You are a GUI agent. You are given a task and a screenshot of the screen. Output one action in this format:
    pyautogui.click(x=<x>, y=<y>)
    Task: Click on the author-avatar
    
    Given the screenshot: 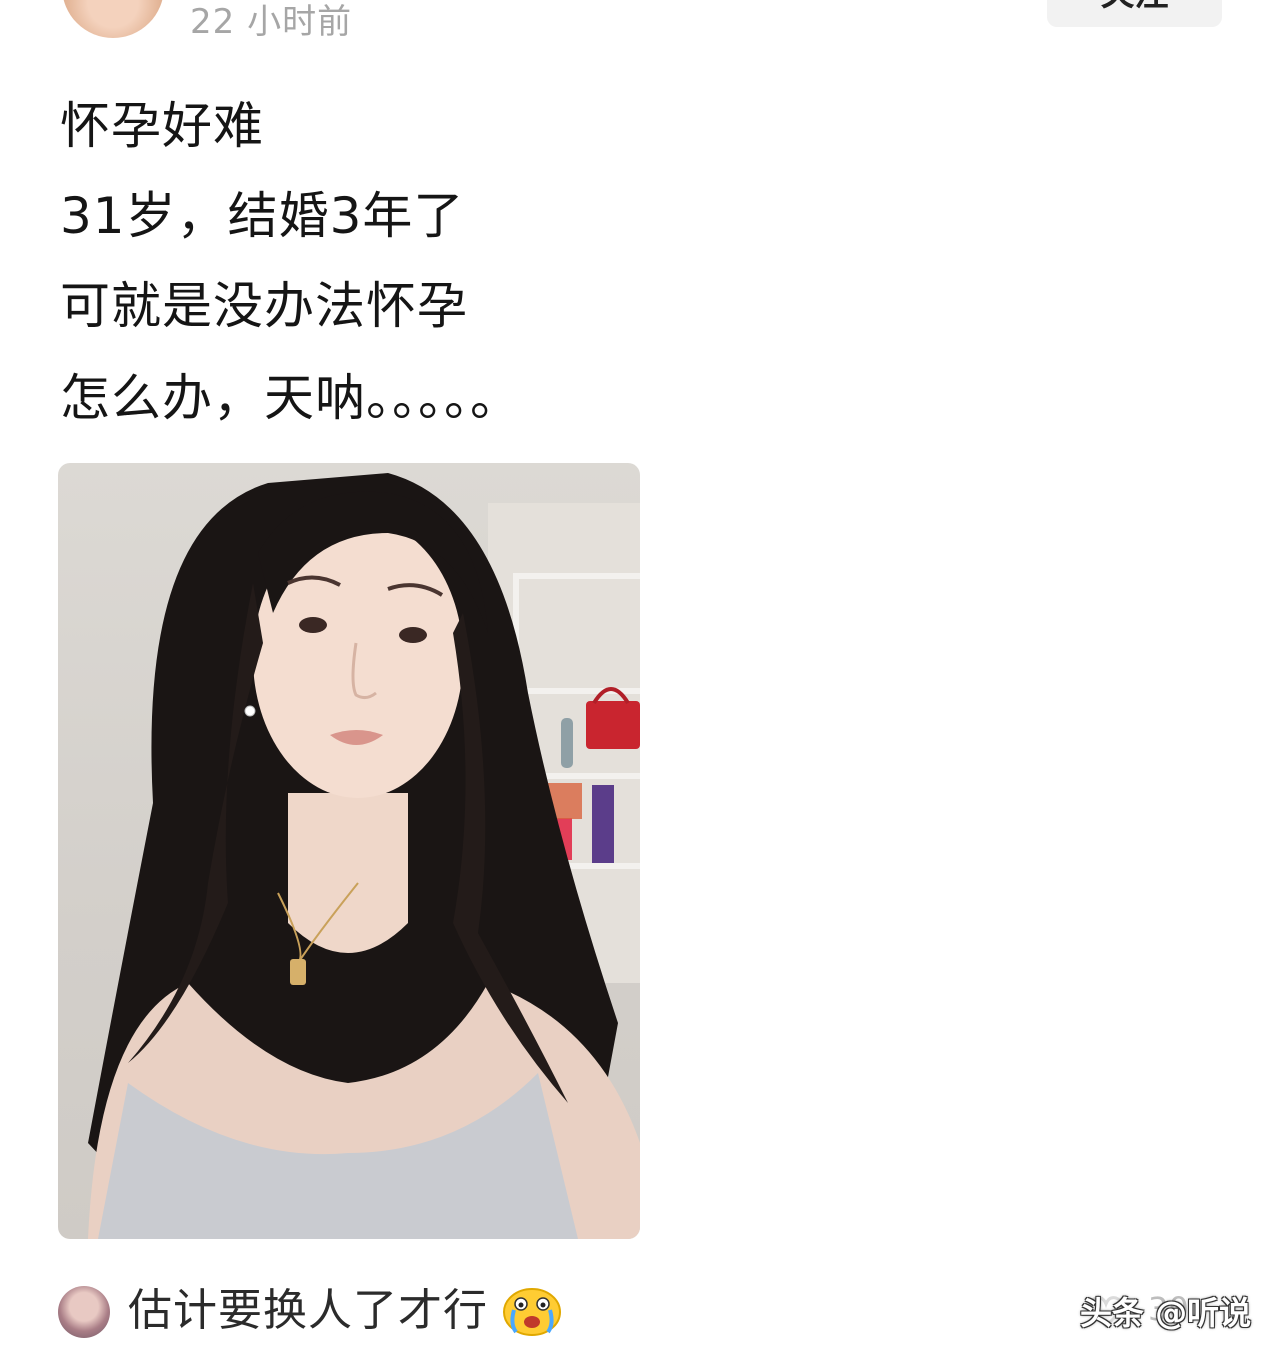 What is the action you would take?
    pyautogui.click(x=113, y=19)
    